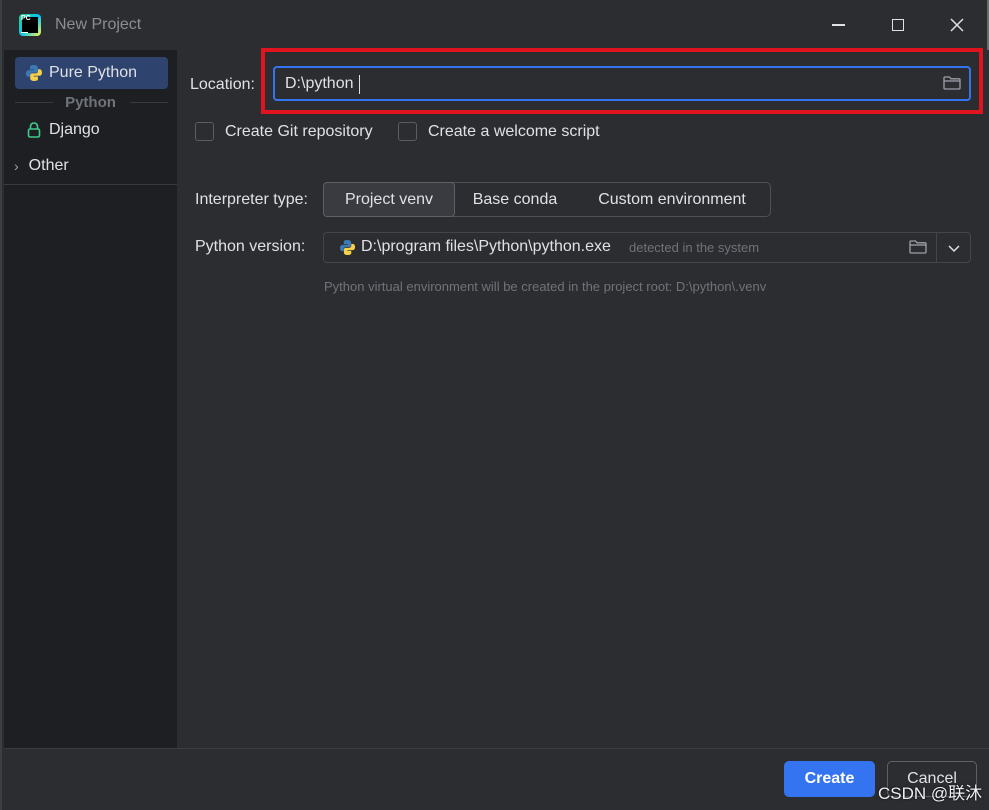  I want to click on interpreter-option-project-venv: Project venv, so click(389, 199).